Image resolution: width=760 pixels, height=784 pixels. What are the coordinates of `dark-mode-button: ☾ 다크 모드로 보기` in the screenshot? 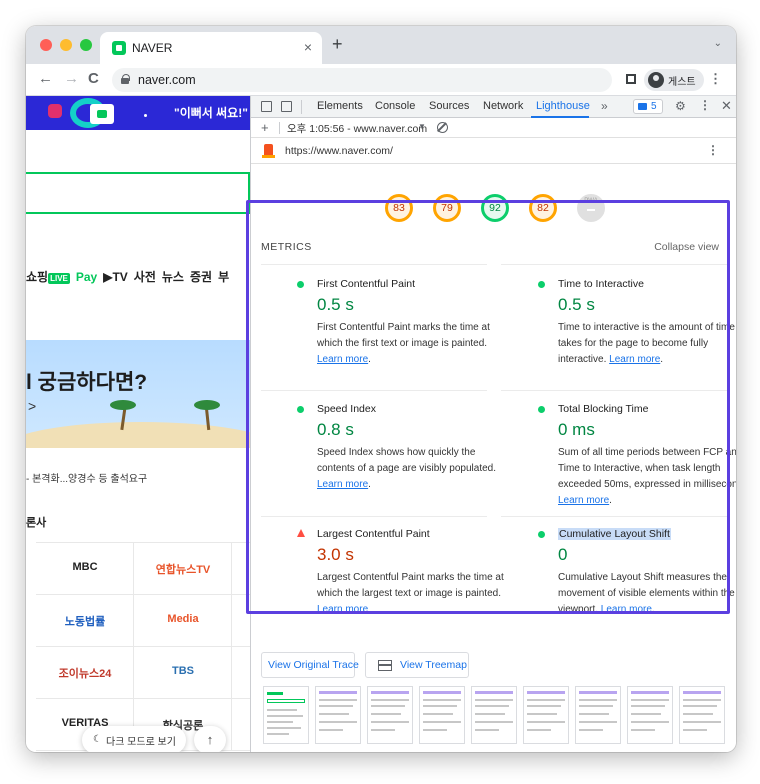 It's located at (134, 739).